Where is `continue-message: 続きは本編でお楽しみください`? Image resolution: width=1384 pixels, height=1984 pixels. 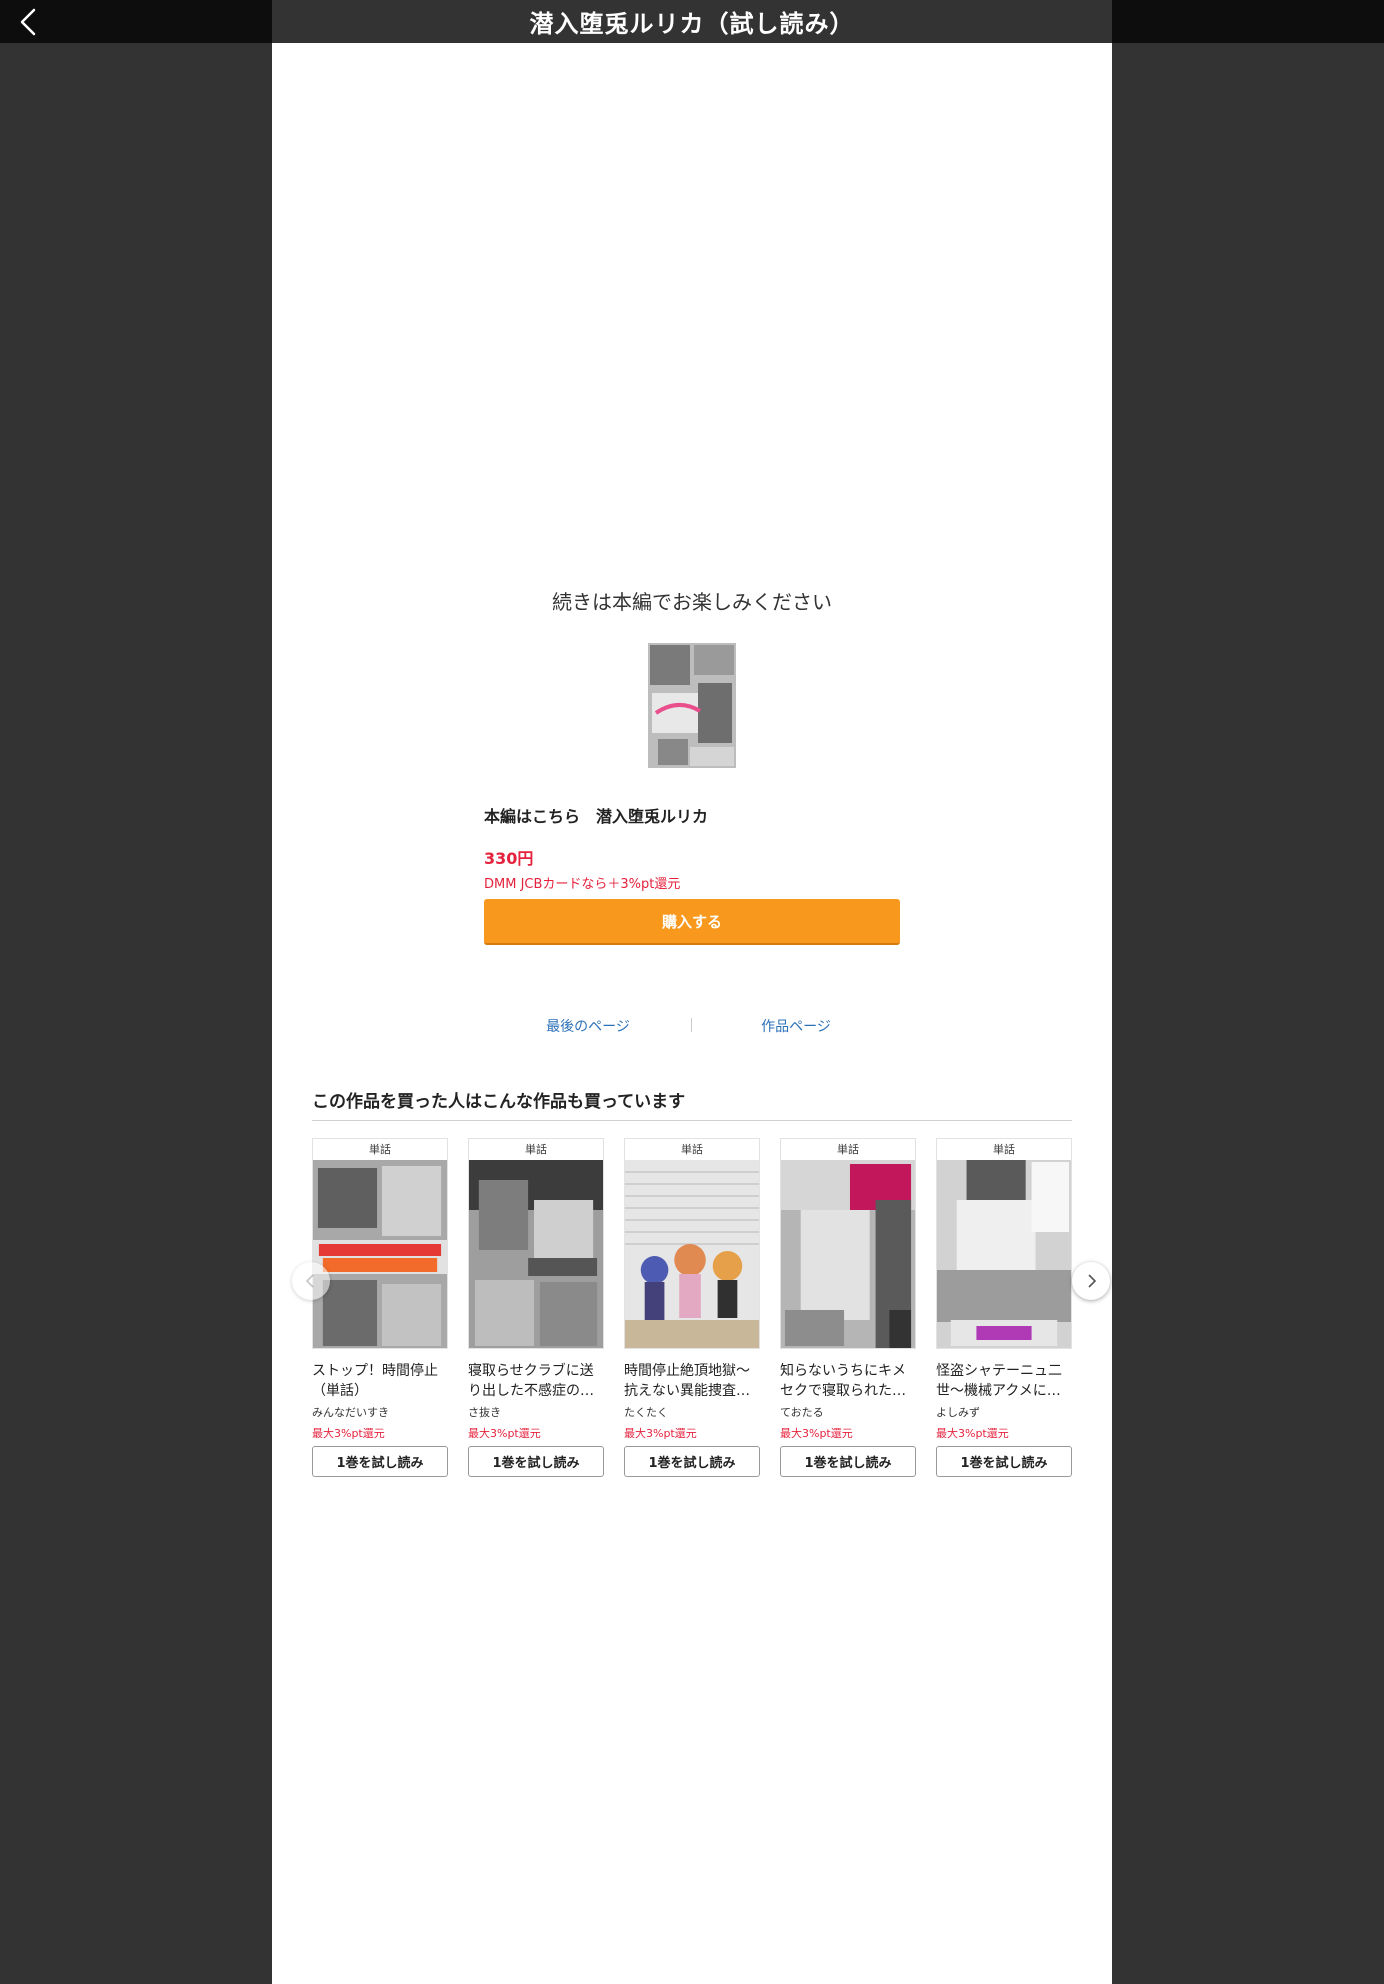 continue-message: 続きは本編でお楽しみください is located at coordinates (692, 602).